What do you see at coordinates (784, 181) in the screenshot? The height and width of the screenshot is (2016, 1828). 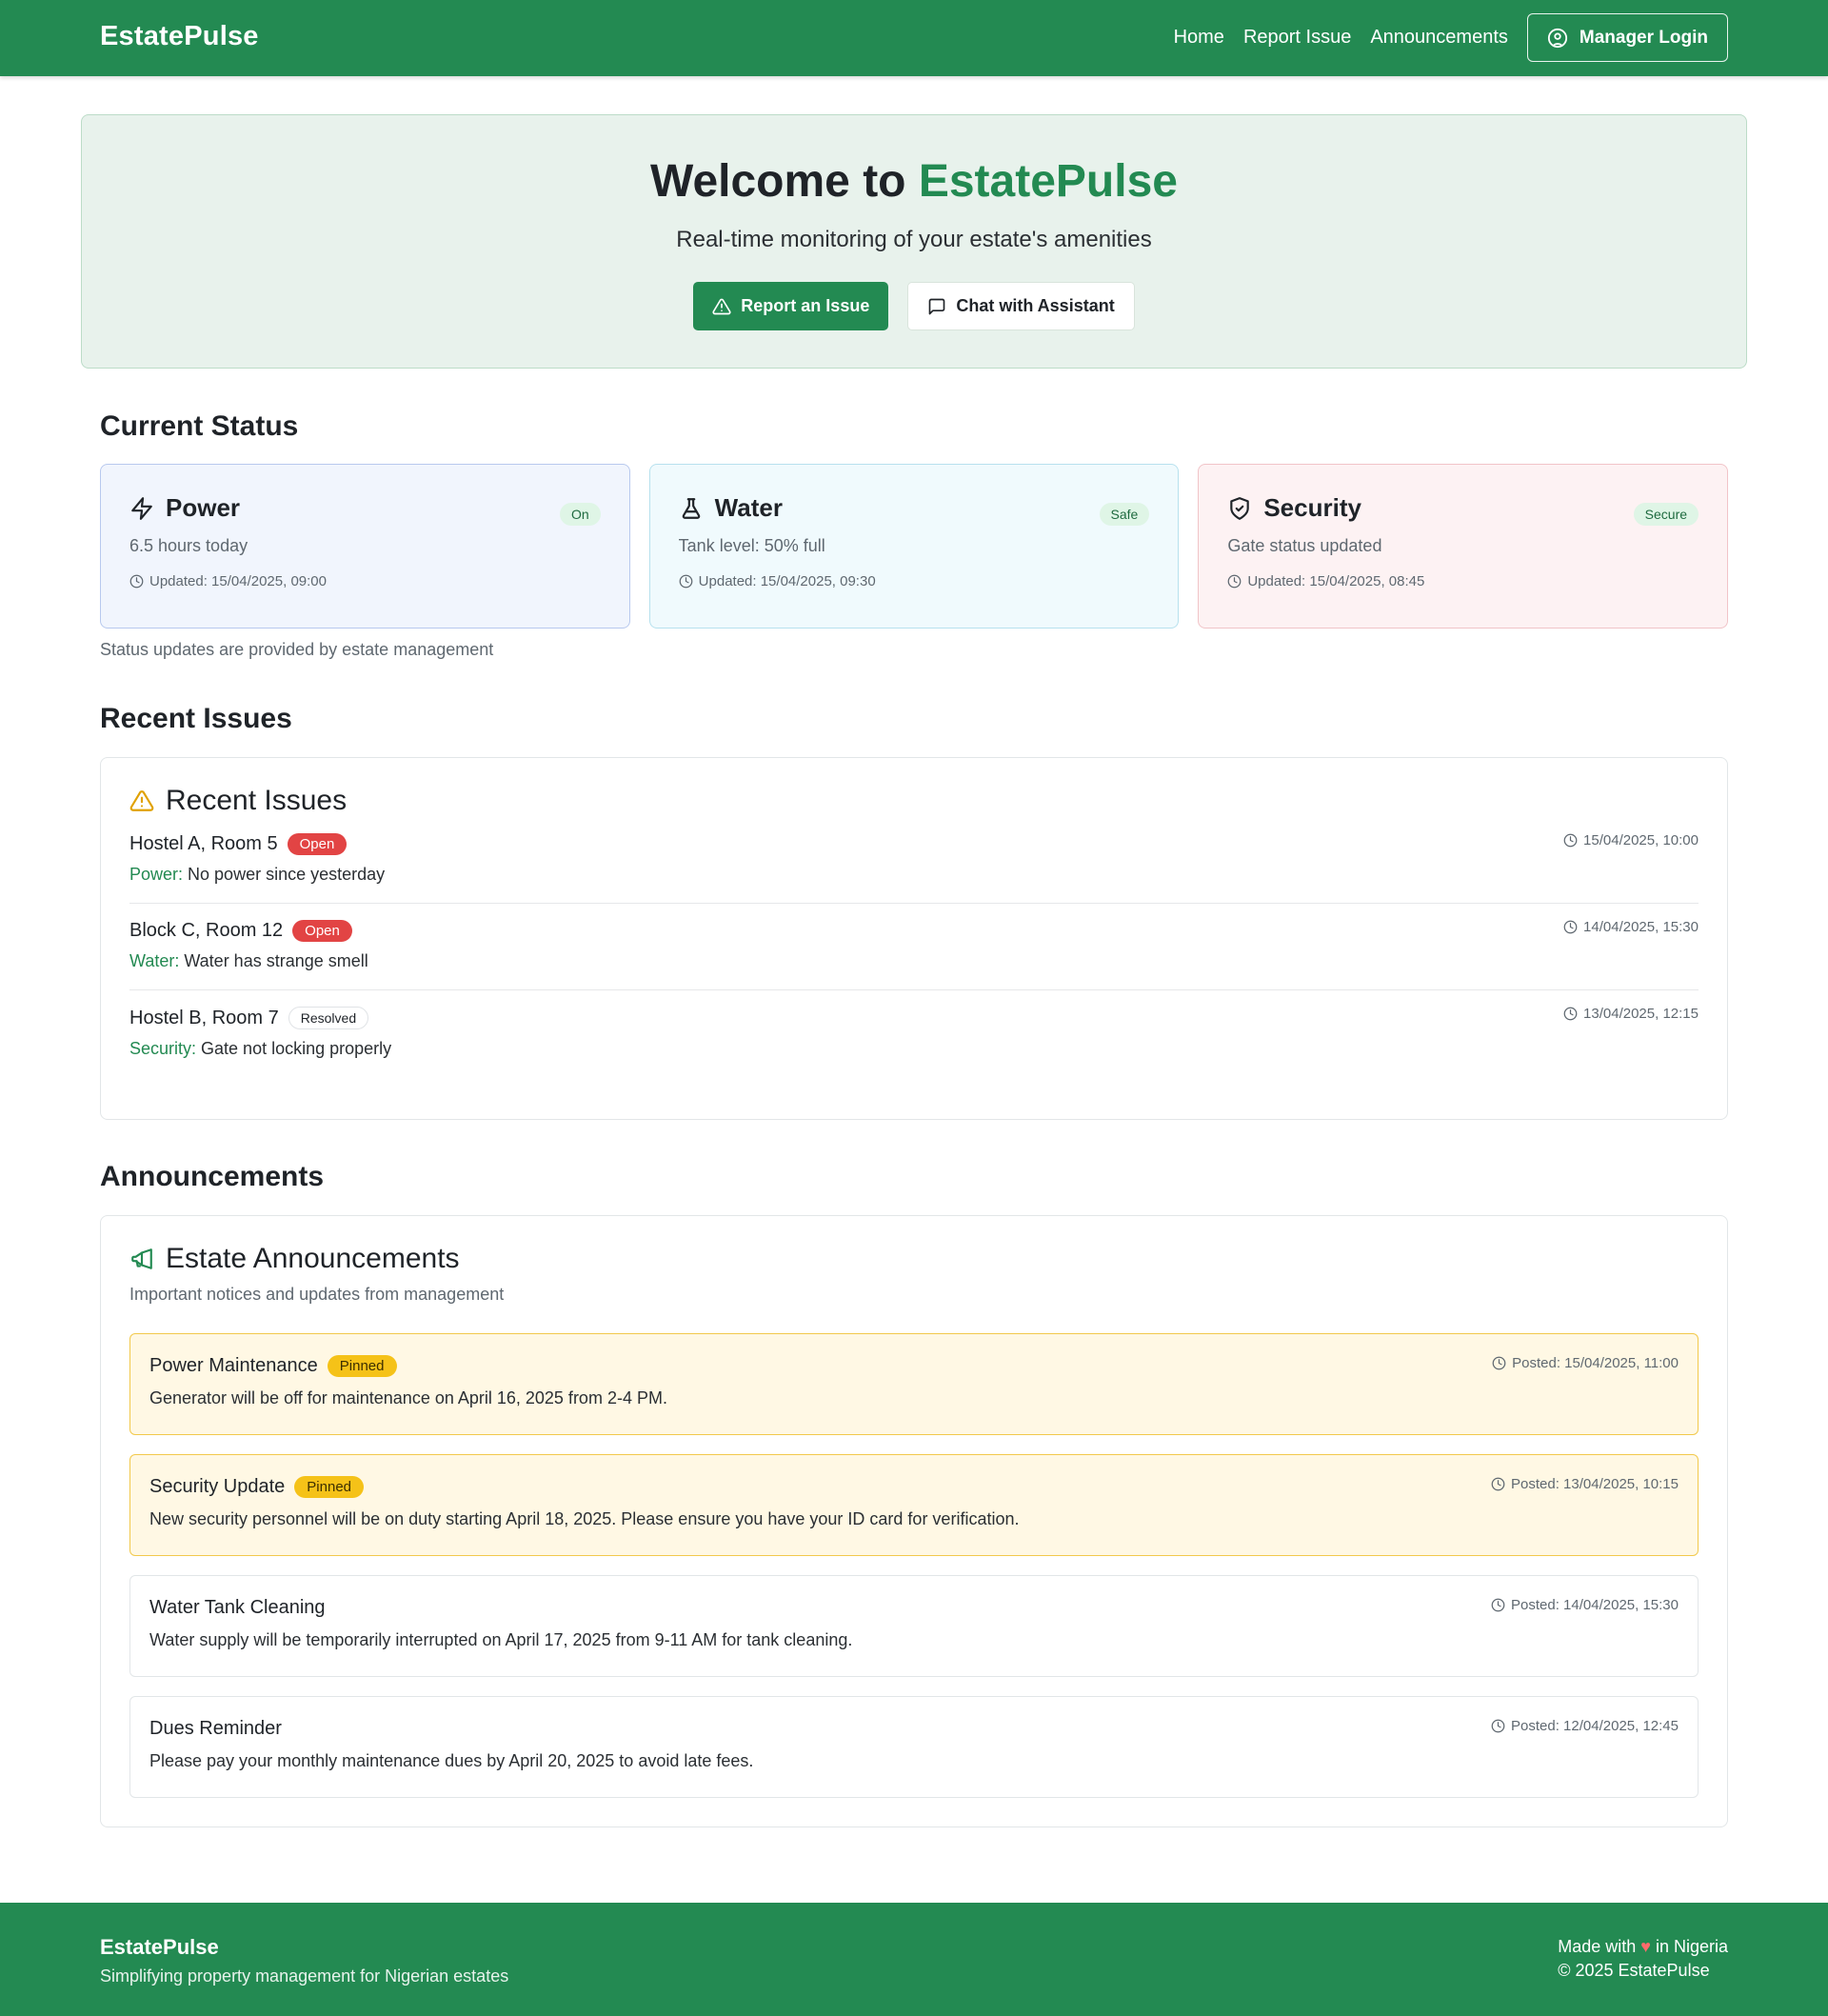 I see `hero-title-prefix: Welcome to` at bounding box center [784, 181].